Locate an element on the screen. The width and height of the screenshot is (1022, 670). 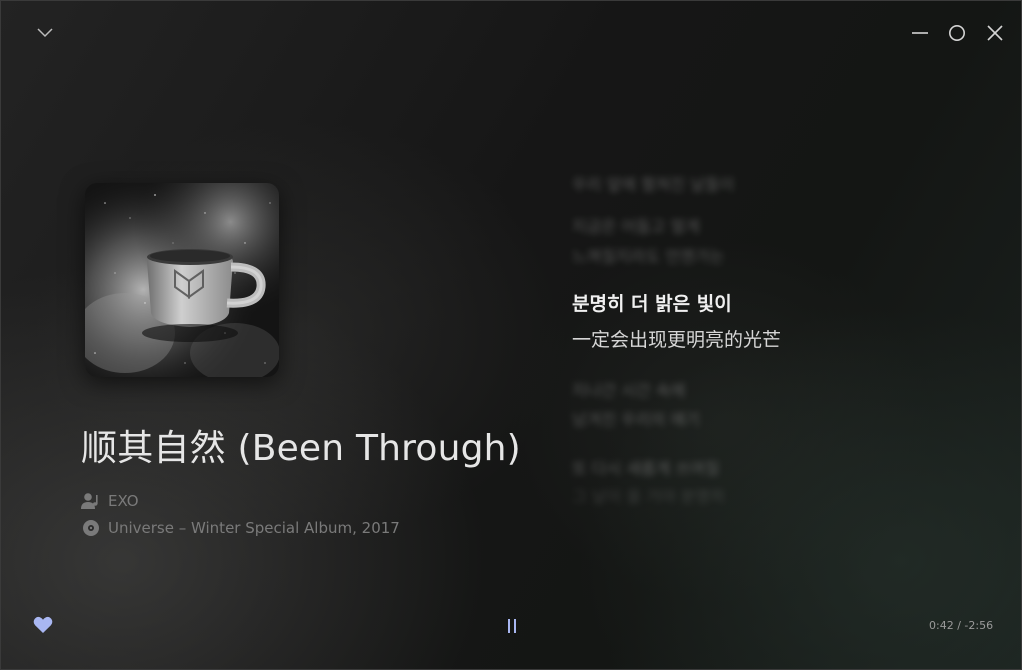
minimize-button is located at coordinates (920, 33).